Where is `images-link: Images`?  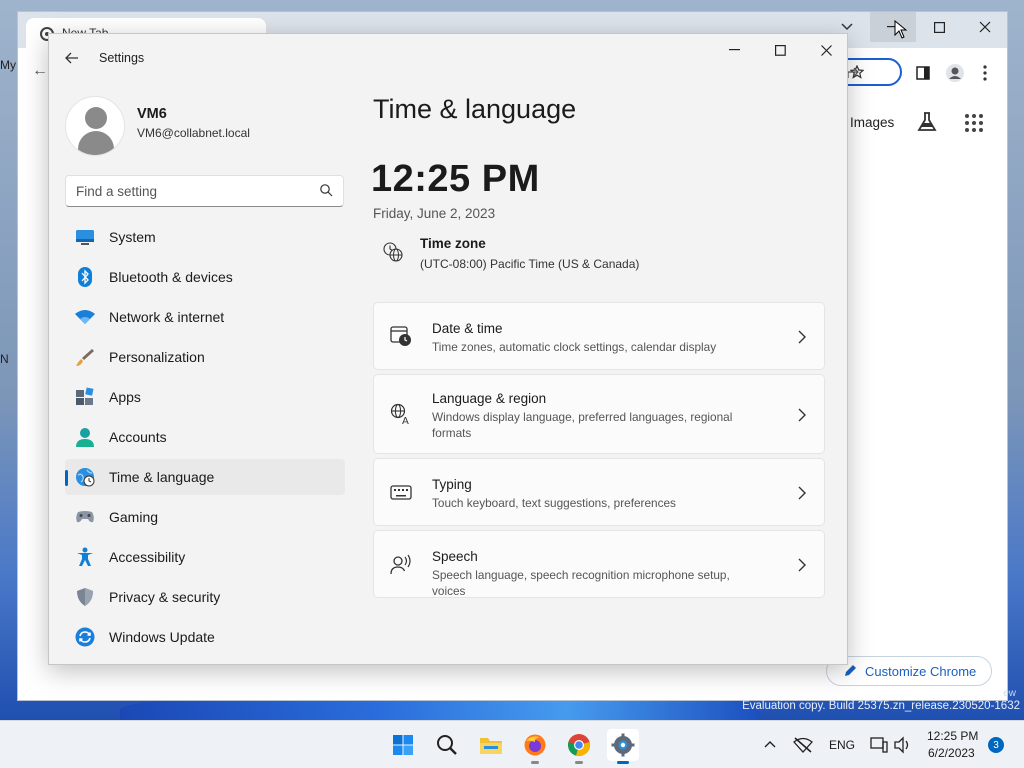
images-link: Images is located at coordinates (872, 122).